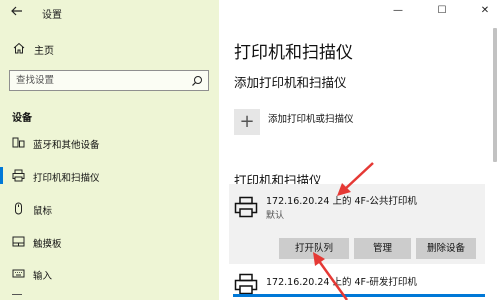 Image resolution: width=500 pixels, height=300 pixels. What do you see at coordinates (18, 273) in the screenshot?
I see `keyboard-icon` at bounding box center [18, 273].